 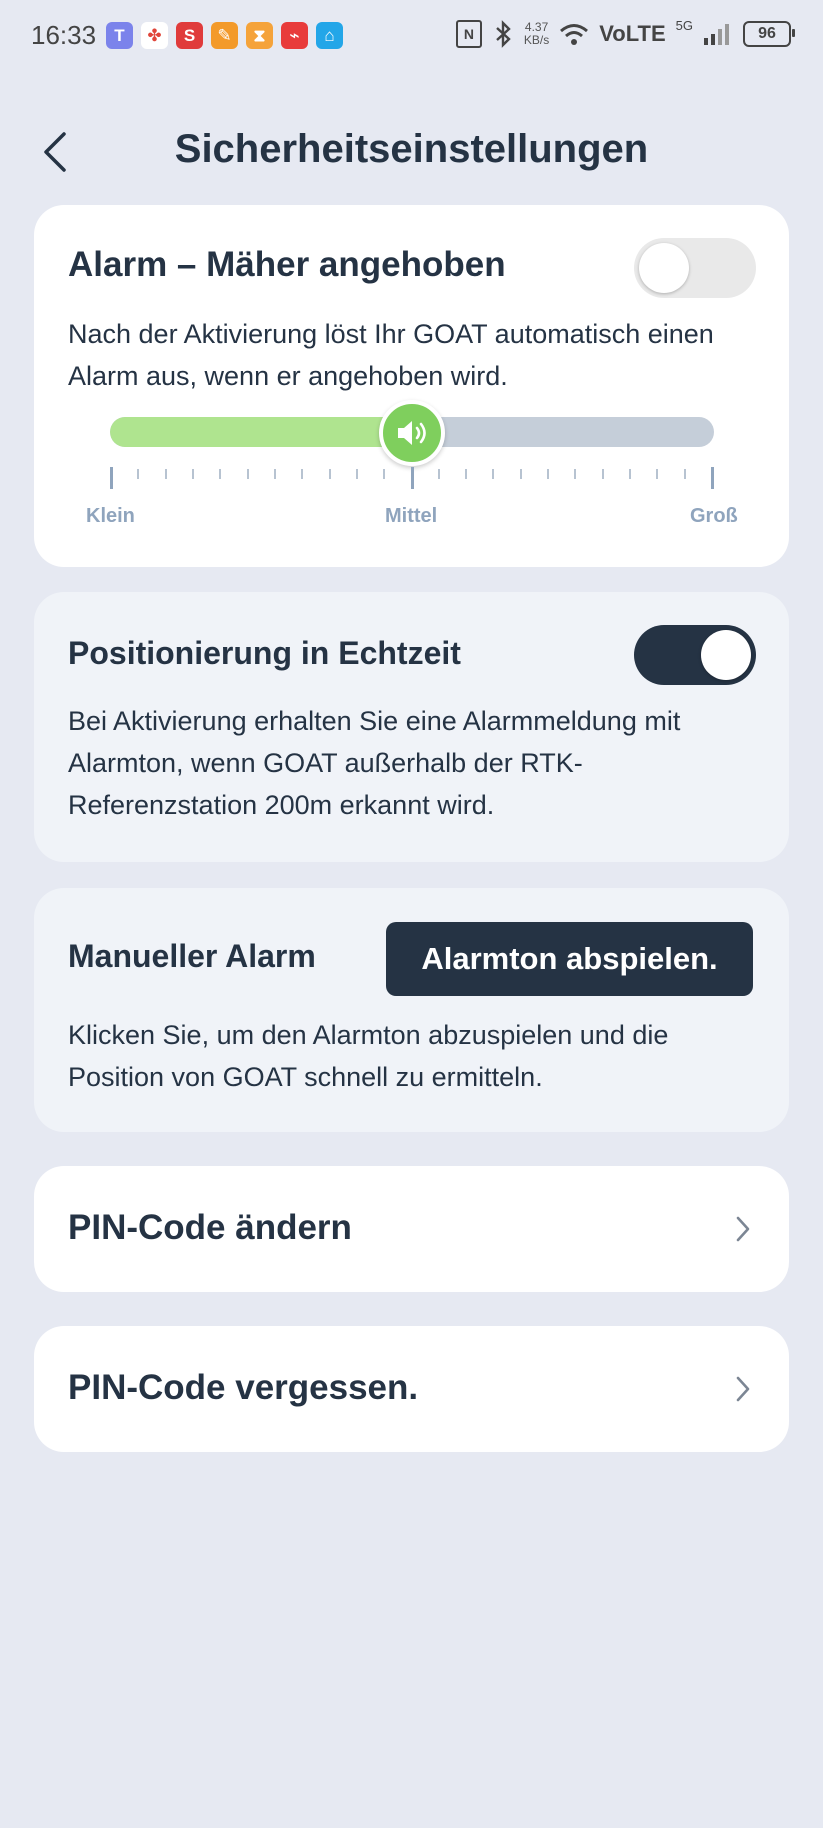 I want to click on wifi-icon, so click(x=574, y=34).